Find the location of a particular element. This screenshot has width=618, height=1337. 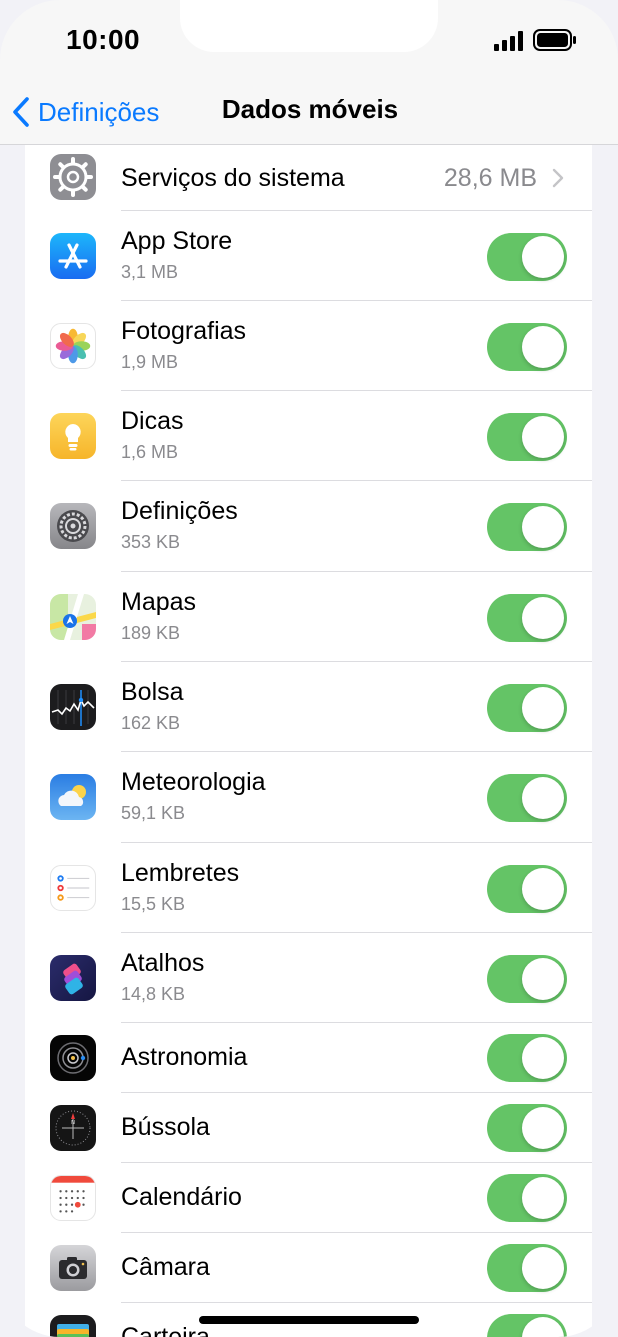

app-row-stocks: Bolsa 162 KB is located at coordinates (308, 707).